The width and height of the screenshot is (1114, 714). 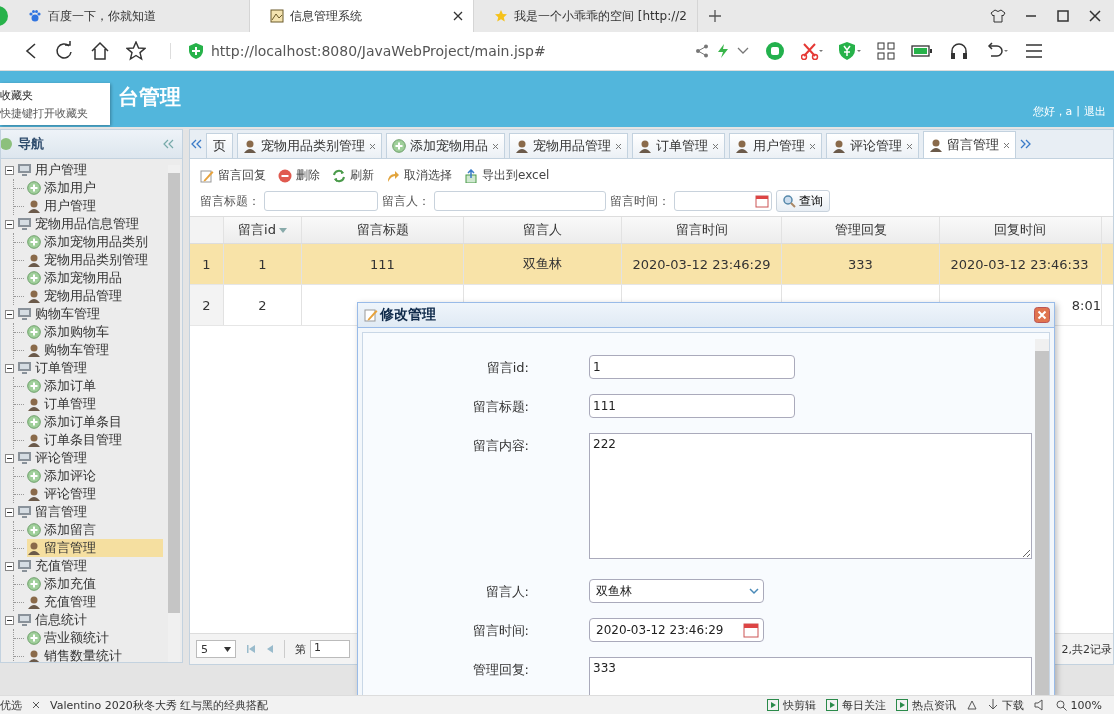 What do you see at coordinates (309, 145) in the screenshot?
I see `tab: 宠物用品类别管理` at bounding box center [309, 145].